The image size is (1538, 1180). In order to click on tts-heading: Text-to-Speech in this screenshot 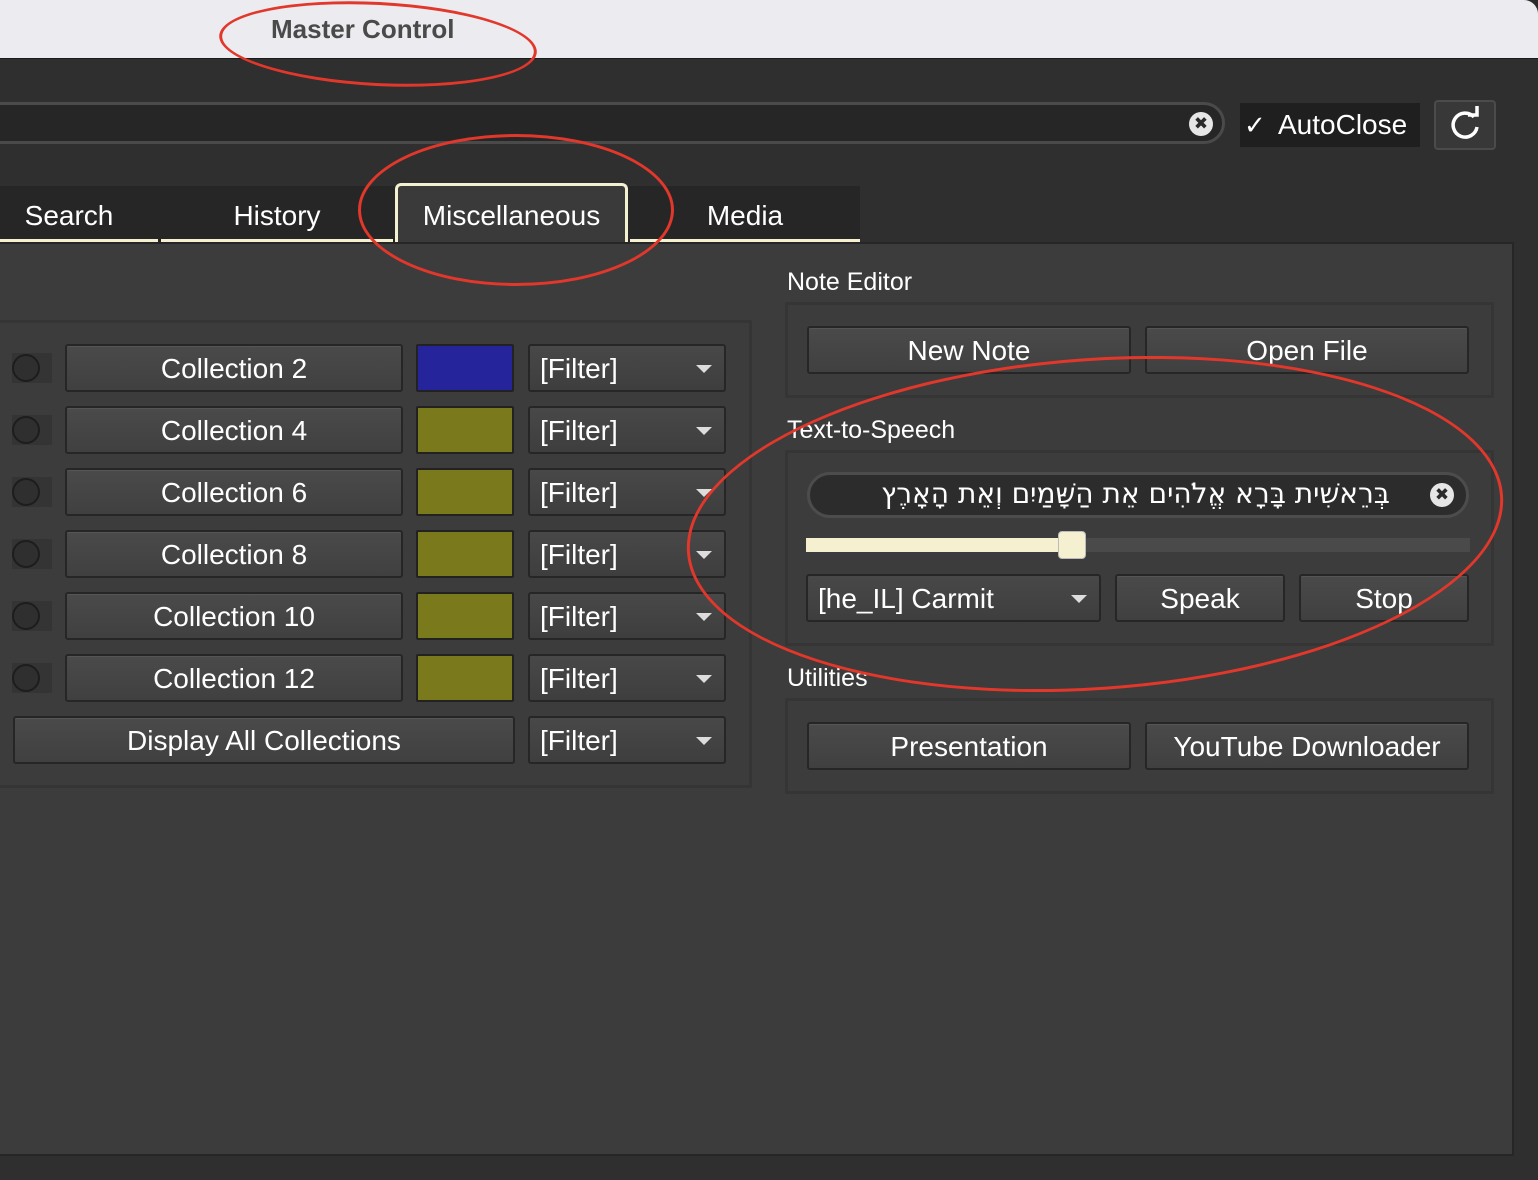, I will do `click(871, 430)`.